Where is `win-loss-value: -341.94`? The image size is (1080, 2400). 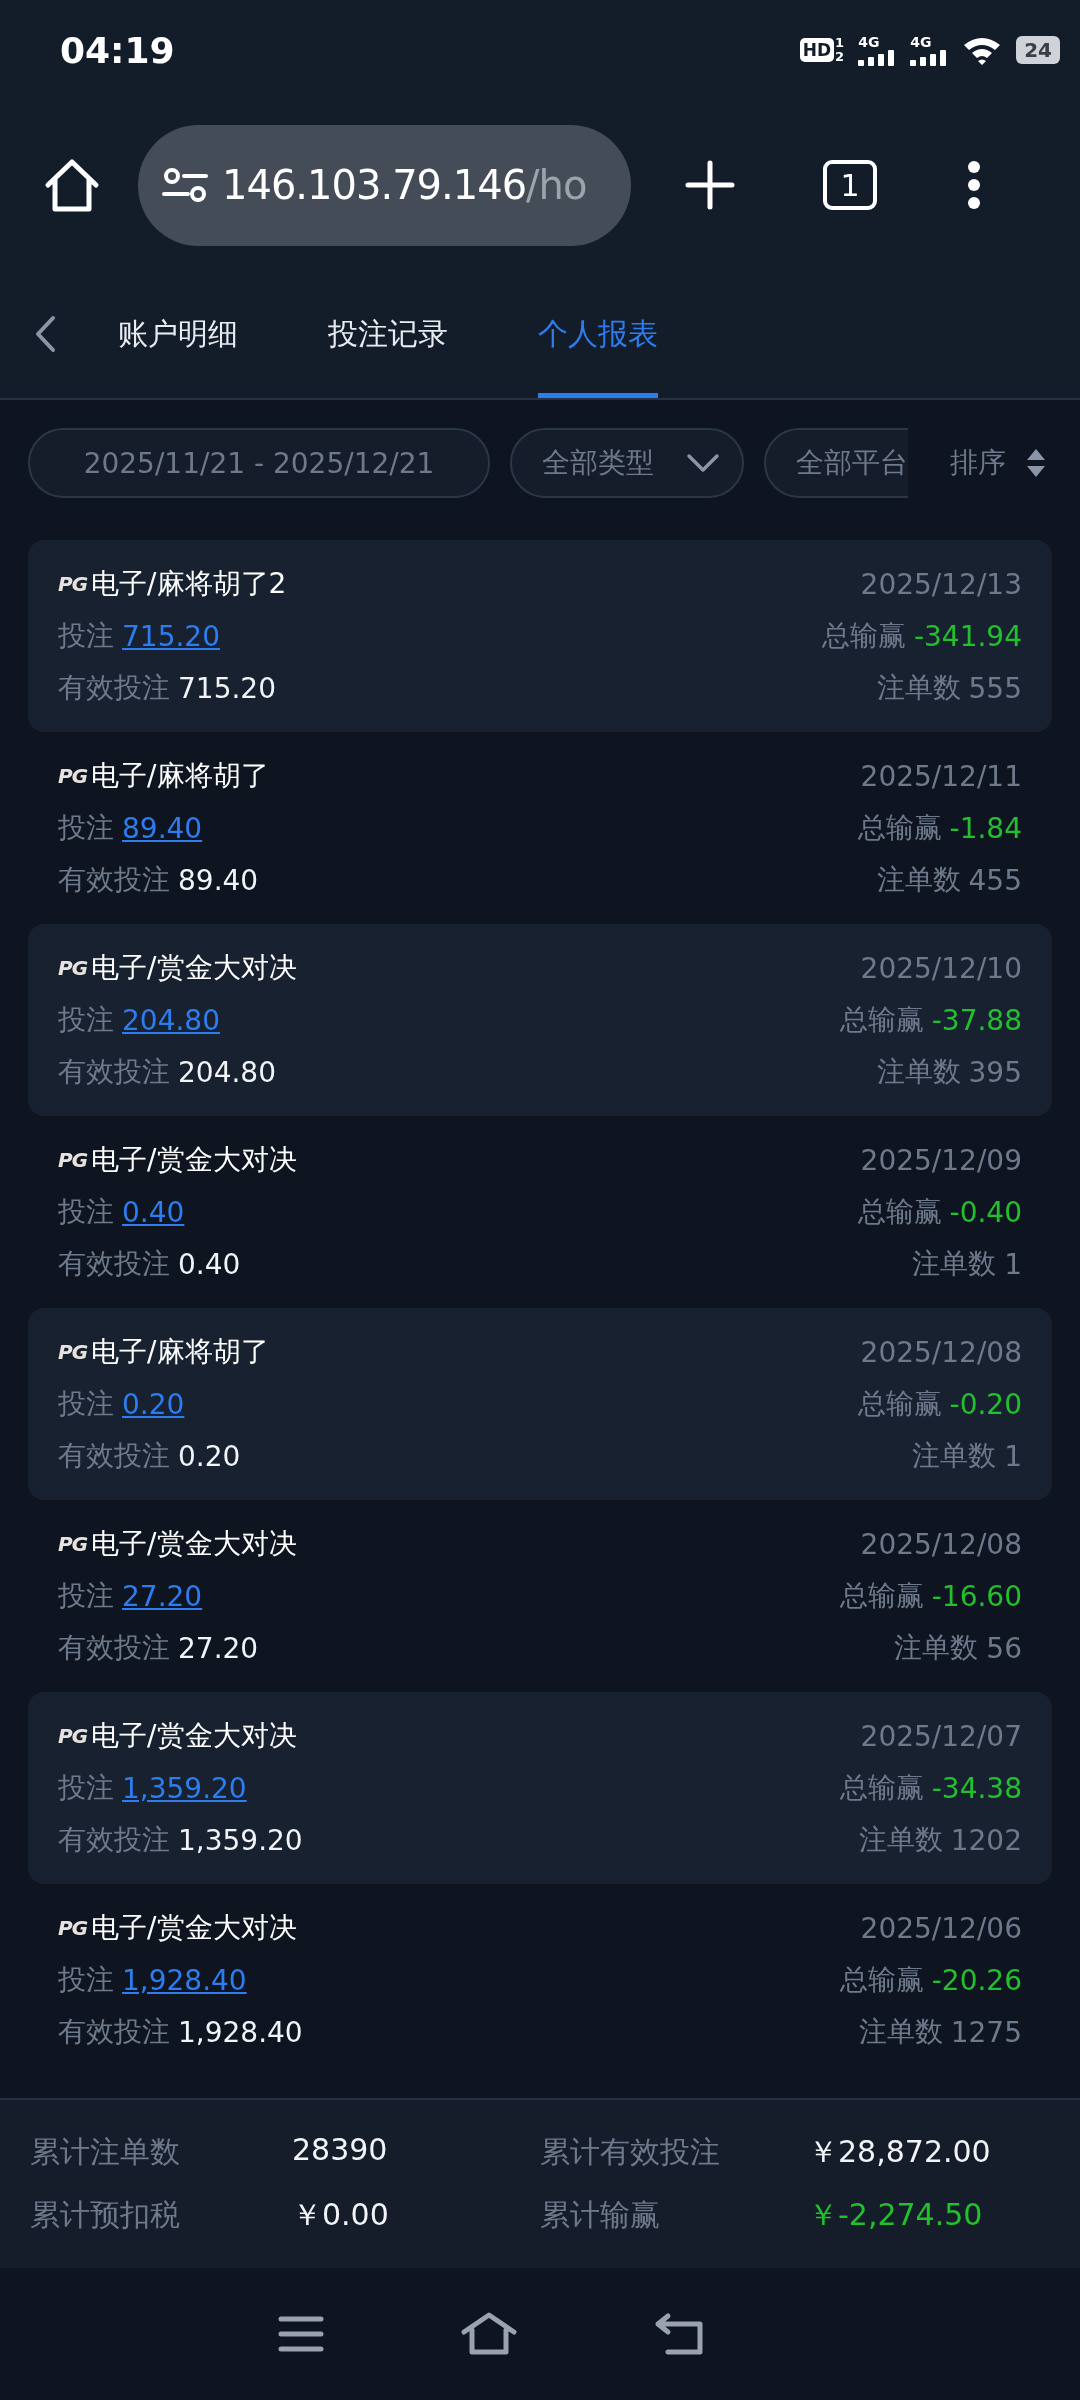 win-loss-value: -341.94 is located at coordinates (967, 636).